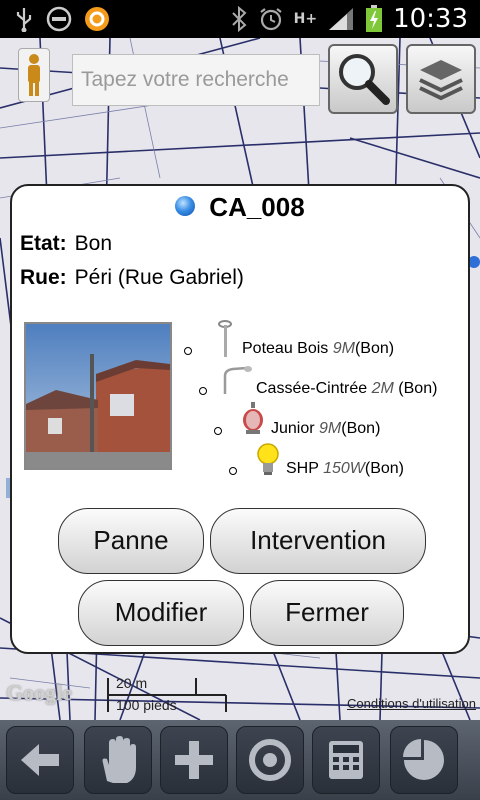 This screenshot has height=800, width=480. What do you see at coordinates (196, 80) in the screenshot?
I see `search-input: Tapez votre recherche` at bounding box center [196, 80].